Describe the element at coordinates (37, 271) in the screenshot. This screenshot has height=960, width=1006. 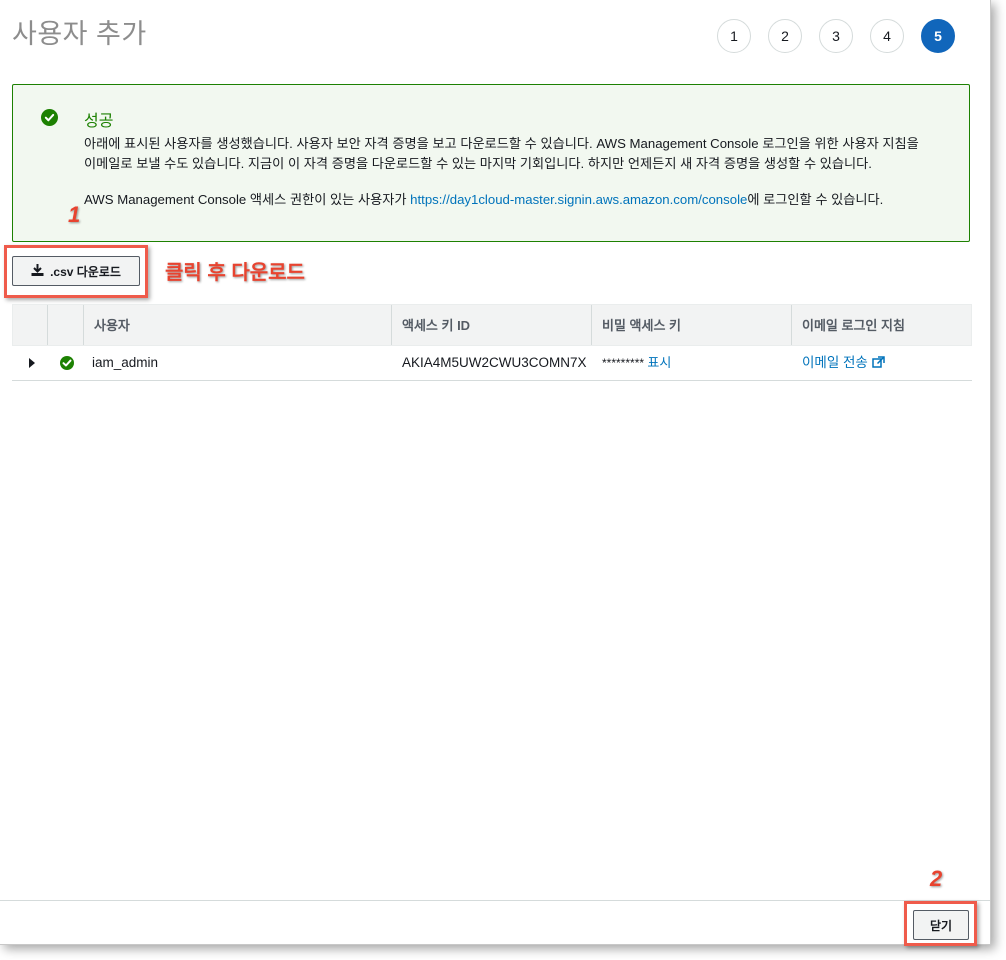
I see `download-icon` at that location.